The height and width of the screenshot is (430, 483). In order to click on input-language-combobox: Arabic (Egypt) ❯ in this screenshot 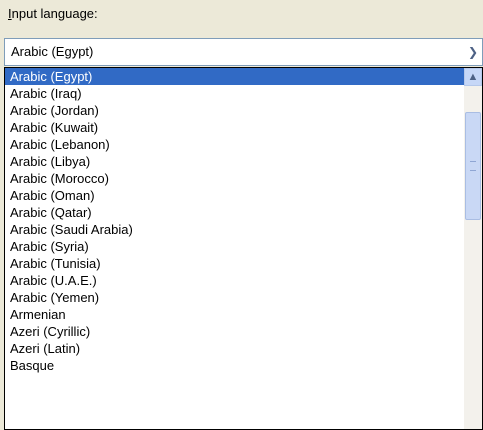, I will do `click(243, 52)`.